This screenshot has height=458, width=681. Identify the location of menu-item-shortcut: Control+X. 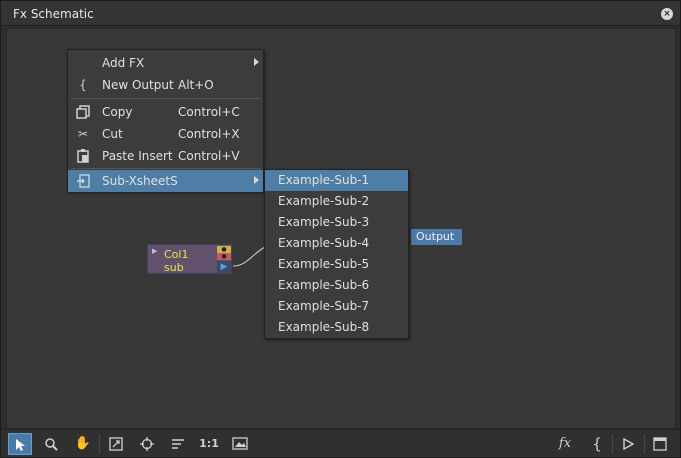
(209, 134).